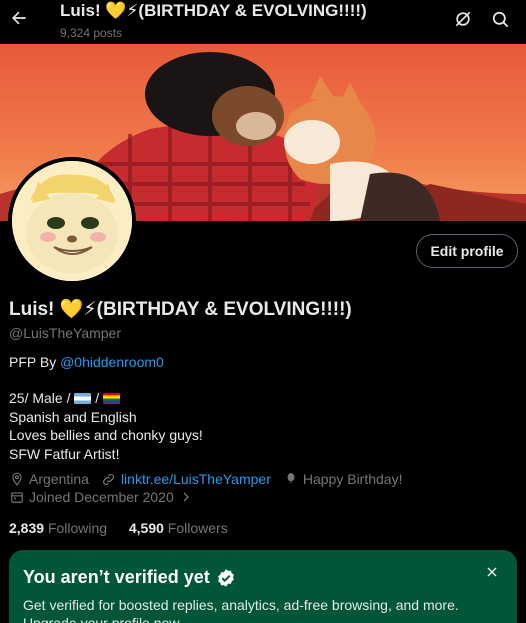  Describe the element at coordinates (118, 528) in the screenshot. I see `follow-stats: 2,839 Following 4,590 Followers` at that location.